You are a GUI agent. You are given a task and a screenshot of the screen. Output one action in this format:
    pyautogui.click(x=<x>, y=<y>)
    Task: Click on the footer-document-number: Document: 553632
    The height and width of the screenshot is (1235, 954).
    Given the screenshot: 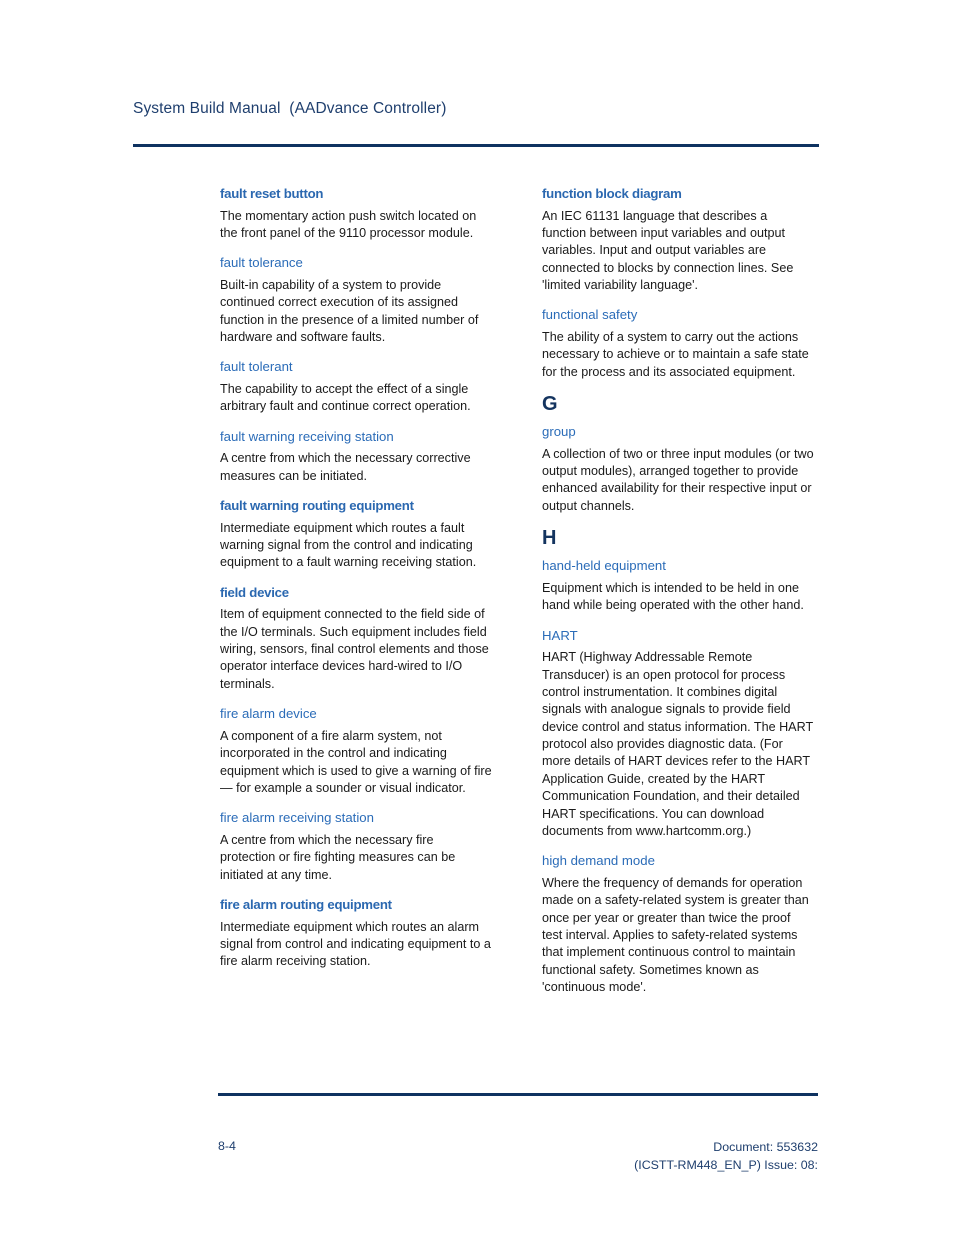 What is the action you would take?
    pyautogui.click(x=765, y=1147)
    